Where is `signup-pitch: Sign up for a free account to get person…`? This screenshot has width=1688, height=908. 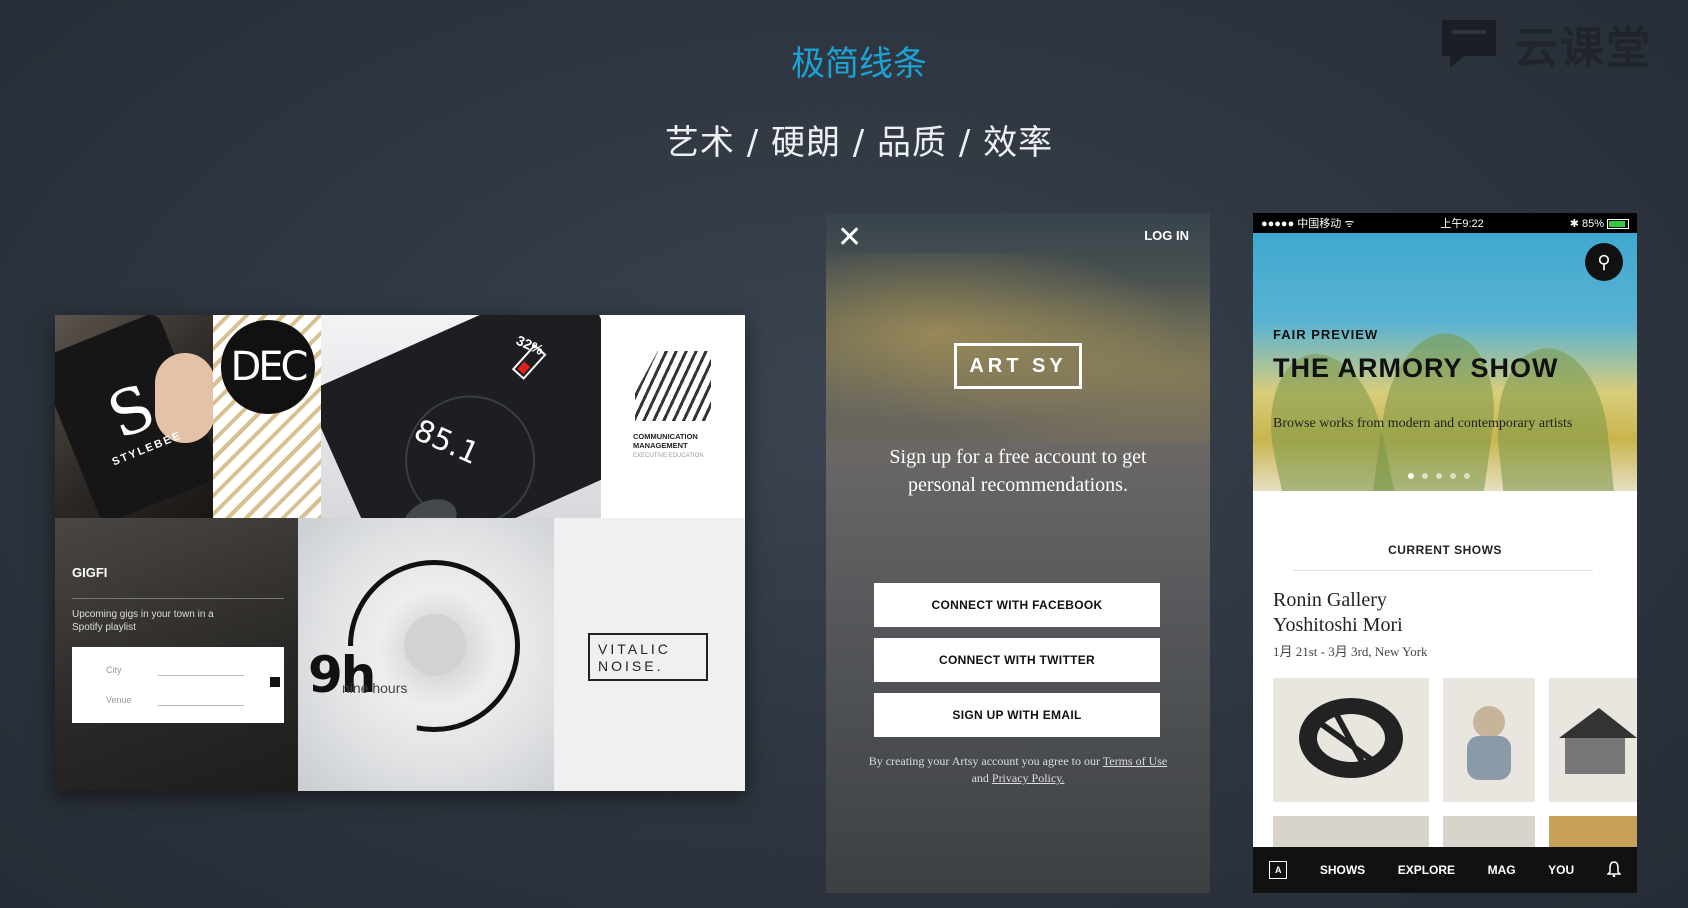 signup-pitch: Sign up for a free account to get person… is located at coordinates (1018, 471).